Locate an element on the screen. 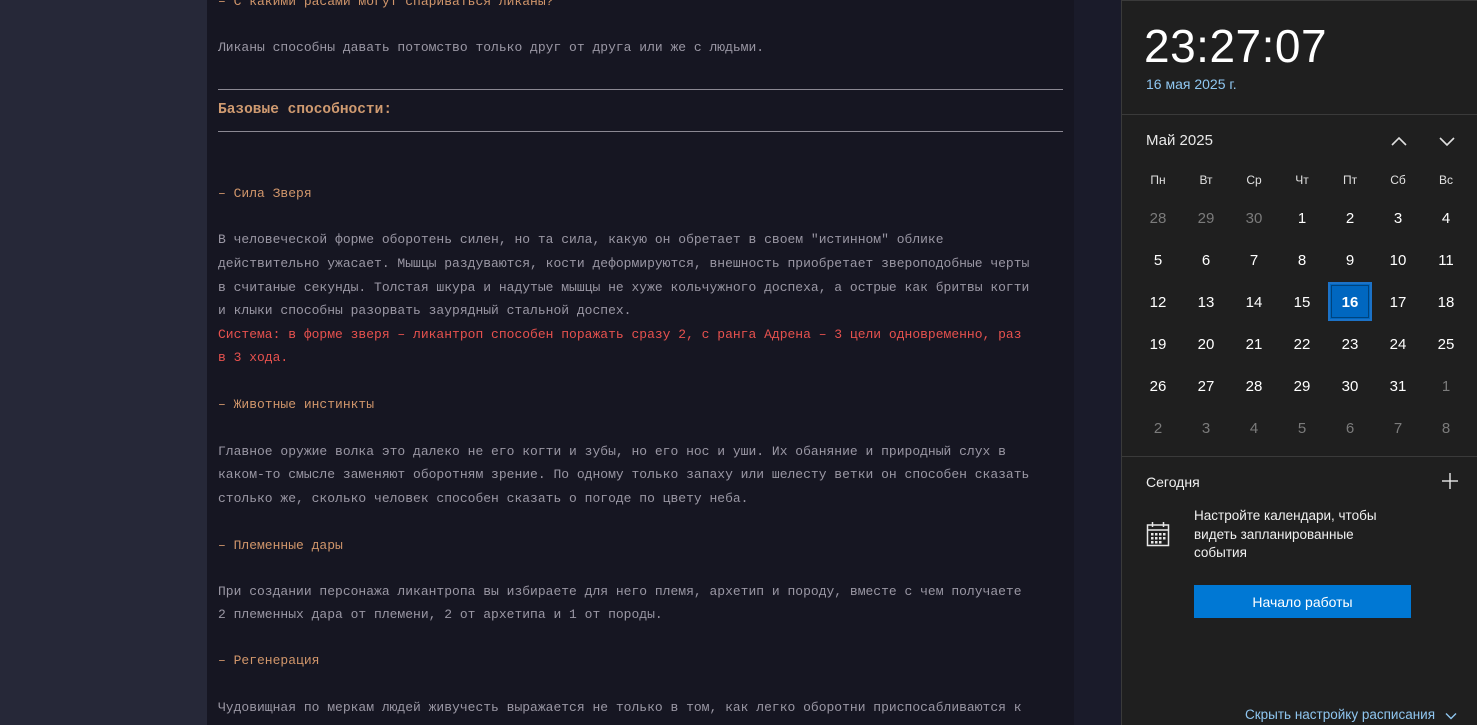 This screenshot has height=725, width=1477. calendar-day: 27 is located at coordinates (1206, 386).